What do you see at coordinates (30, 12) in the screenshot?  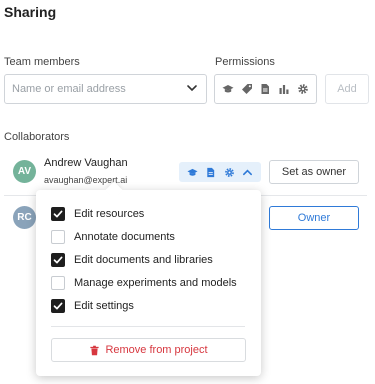 I see `page-title: Sharing` at bounding box center [30, 12].